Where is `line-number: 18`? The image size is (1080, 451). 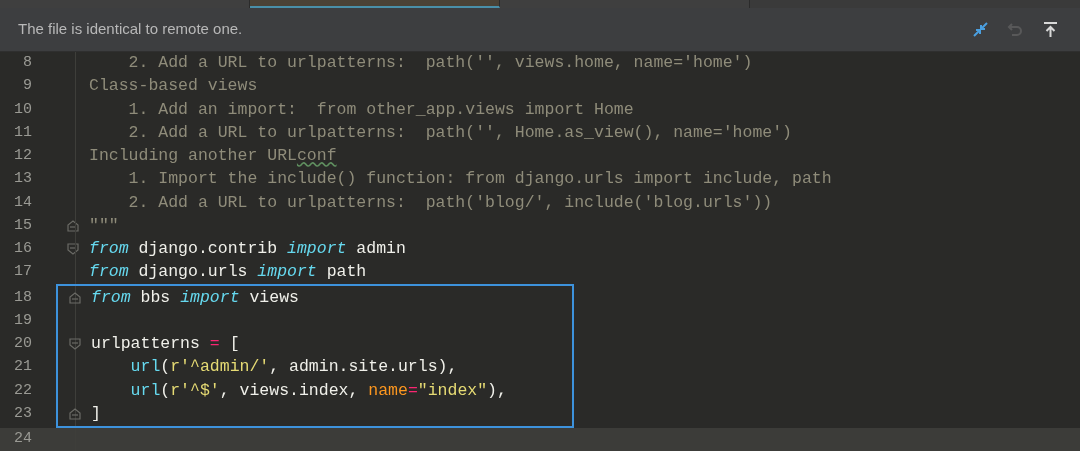 line-number: 18 is located at coordinates (23, 297).